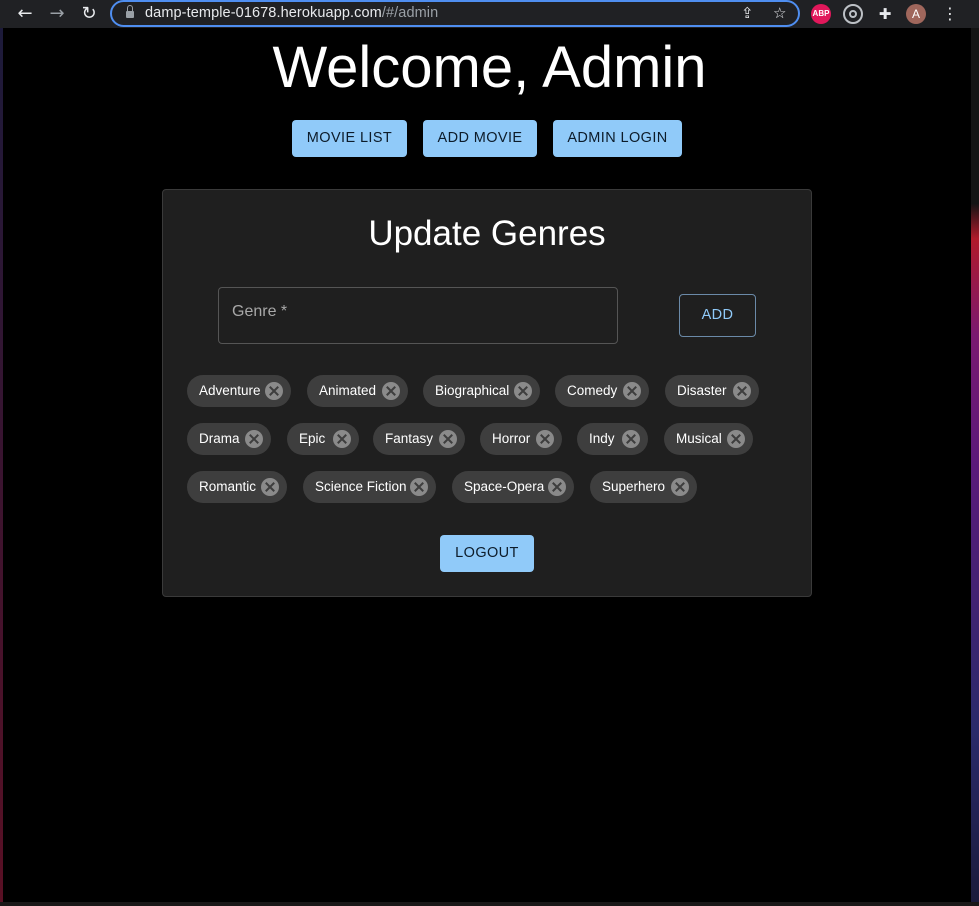 The image size is (979, 906). Describe the element at coordinates (480, 138) in the screenshot. I see `add-movie-button: ADD MOVIE` at that location.